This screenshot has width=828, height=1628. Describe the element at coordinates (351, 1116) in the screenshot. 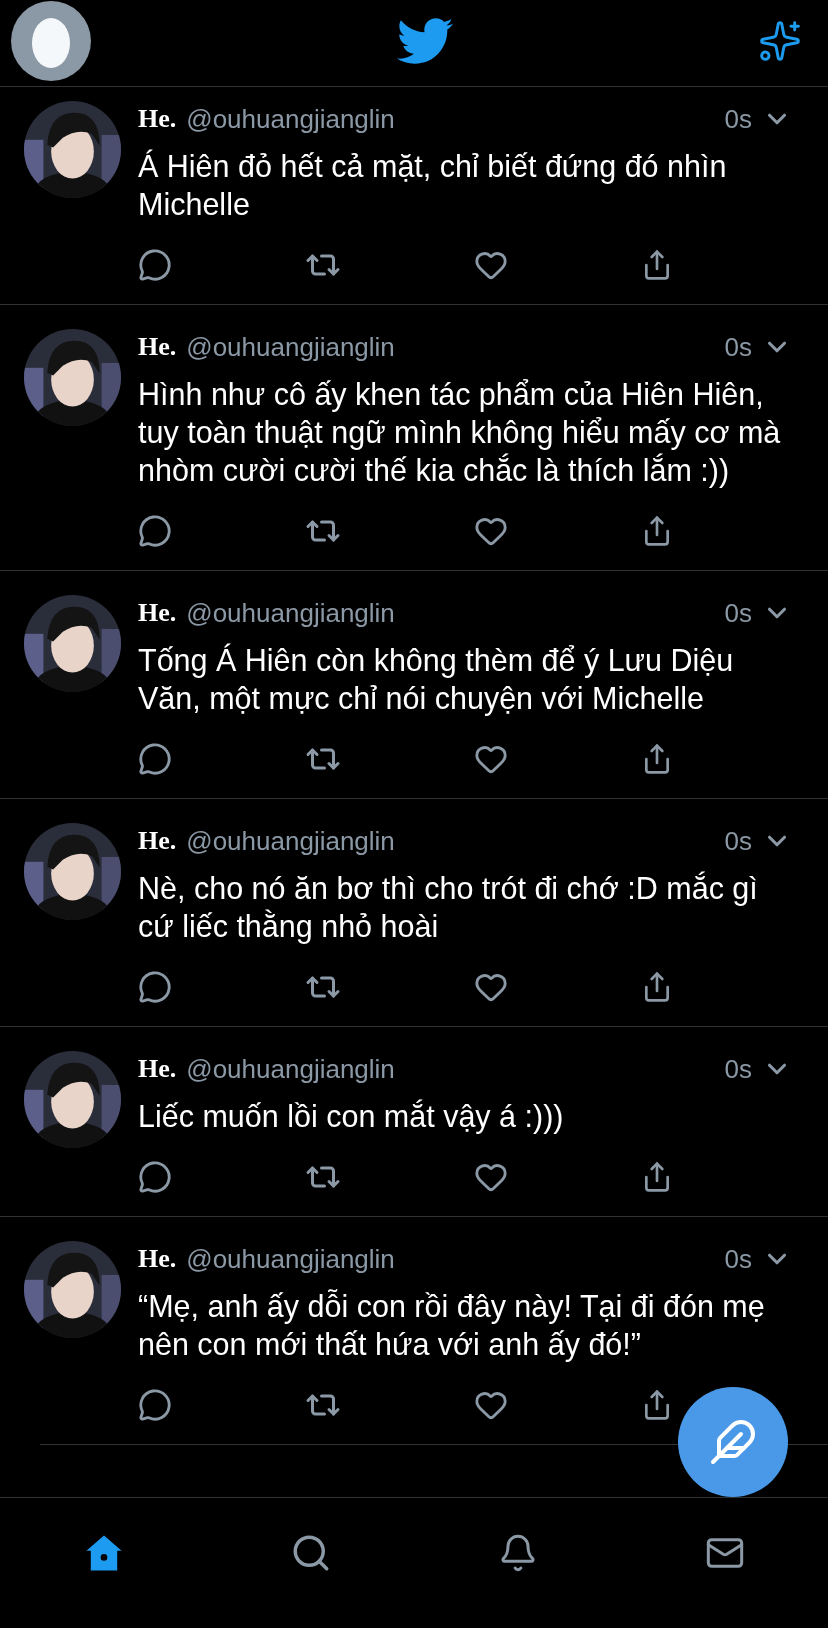

I see `tweet-text: Liếc muốn lồi con mắt vậy á :)))` at that location.